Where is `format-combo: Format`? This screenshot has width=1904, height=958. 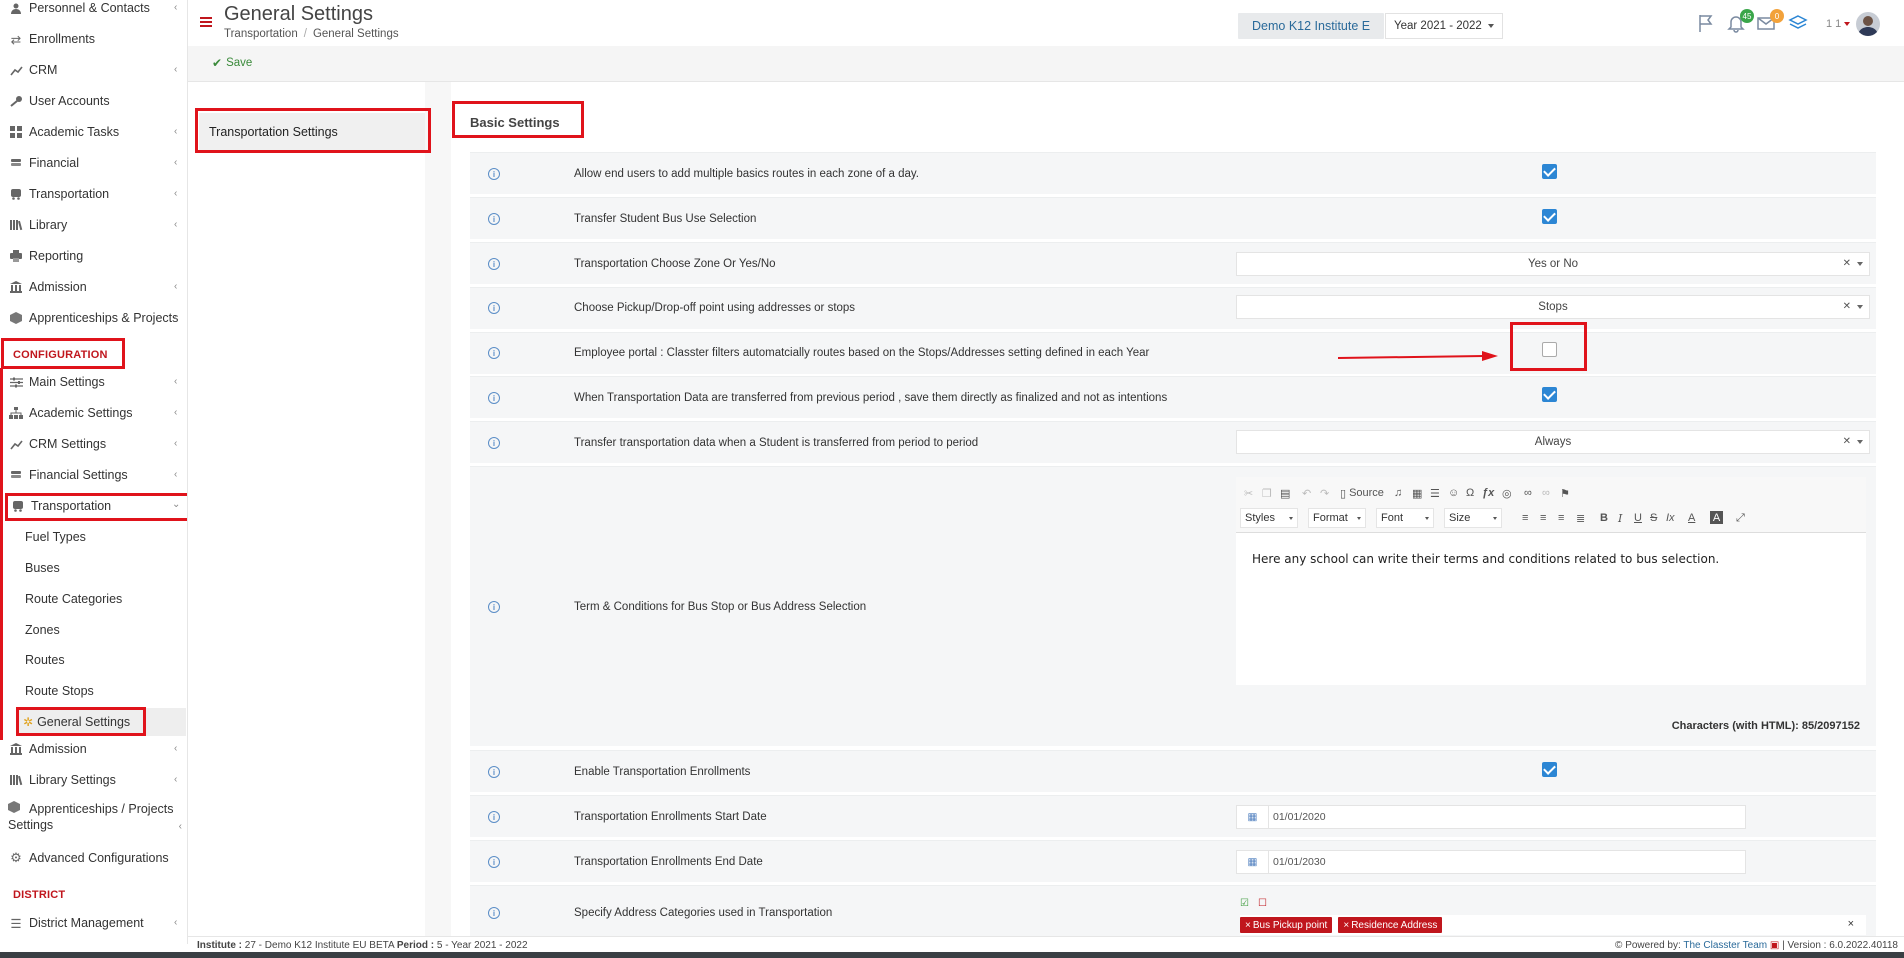 format-combo: Format is located at coordinates (1337, 518).